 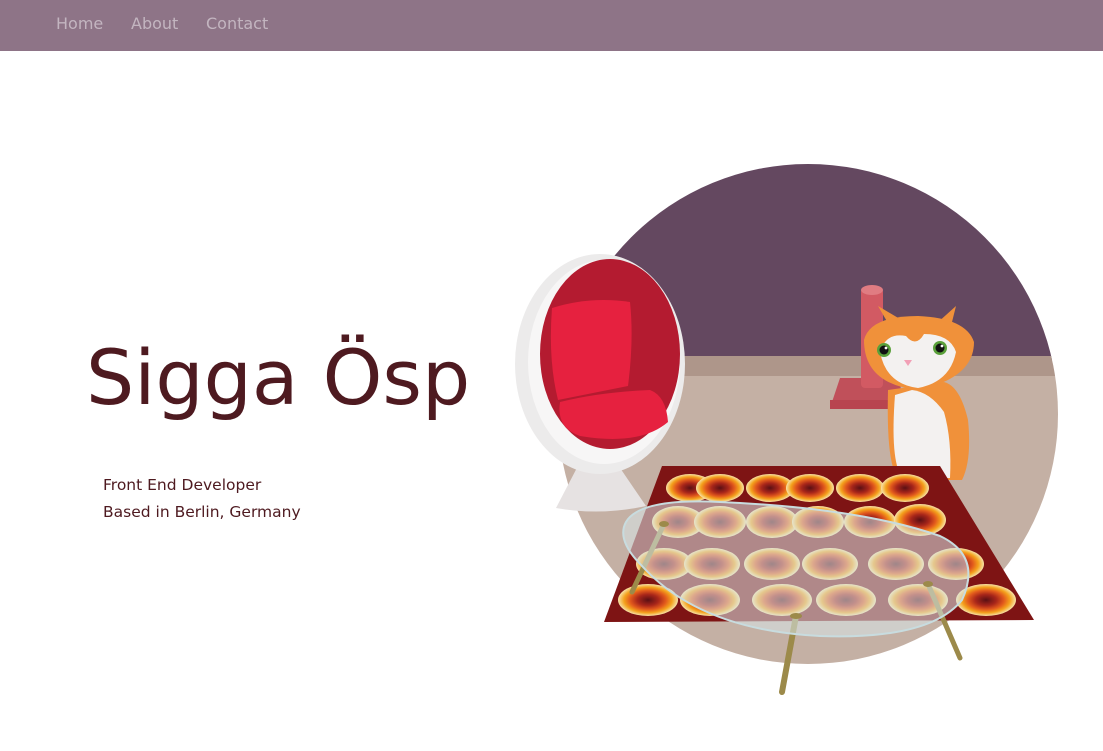 I want to click on hero-location-text: Based in Berlin, Germany, so click(x=202, y=512).